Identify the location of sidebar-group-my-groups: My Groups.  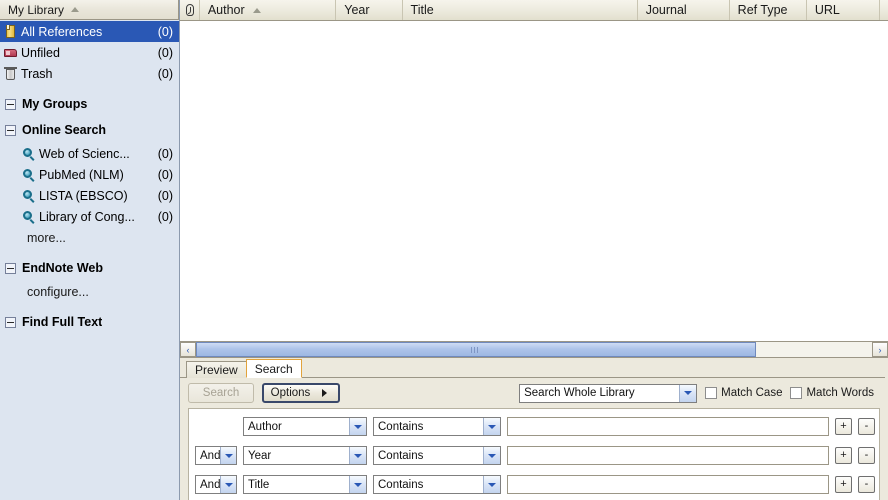
(89, 104).